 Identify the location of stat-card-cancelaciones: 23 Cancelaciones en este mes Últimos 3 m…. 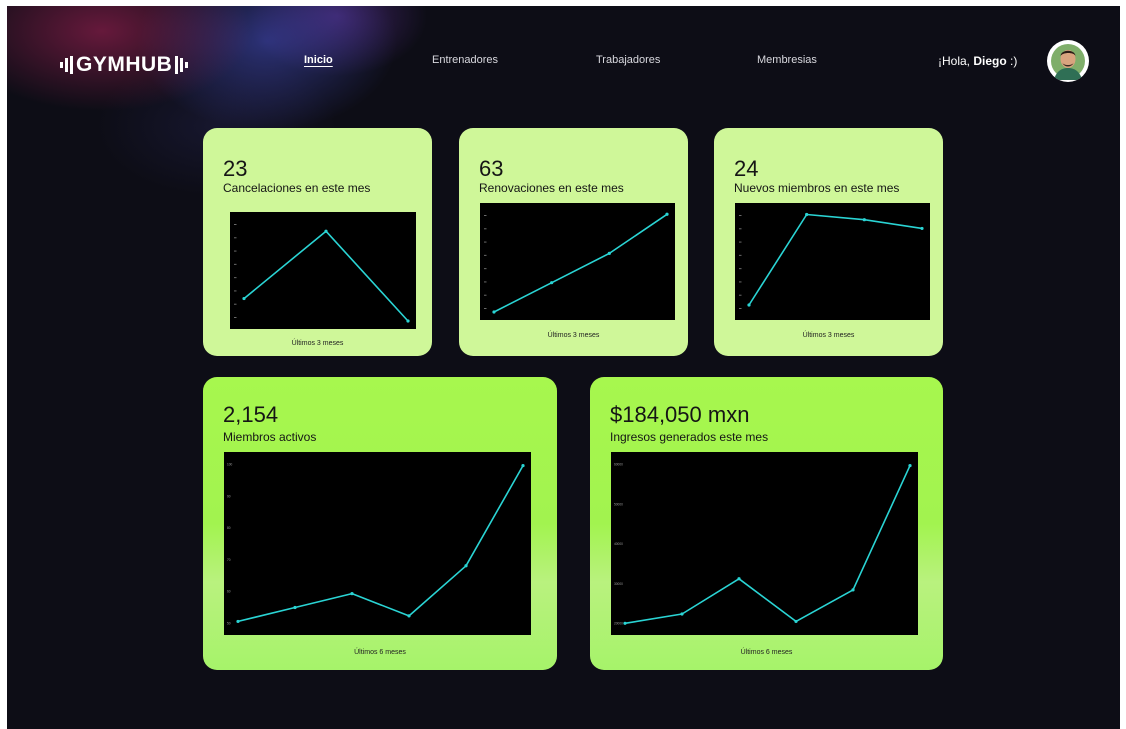
(317, 242).